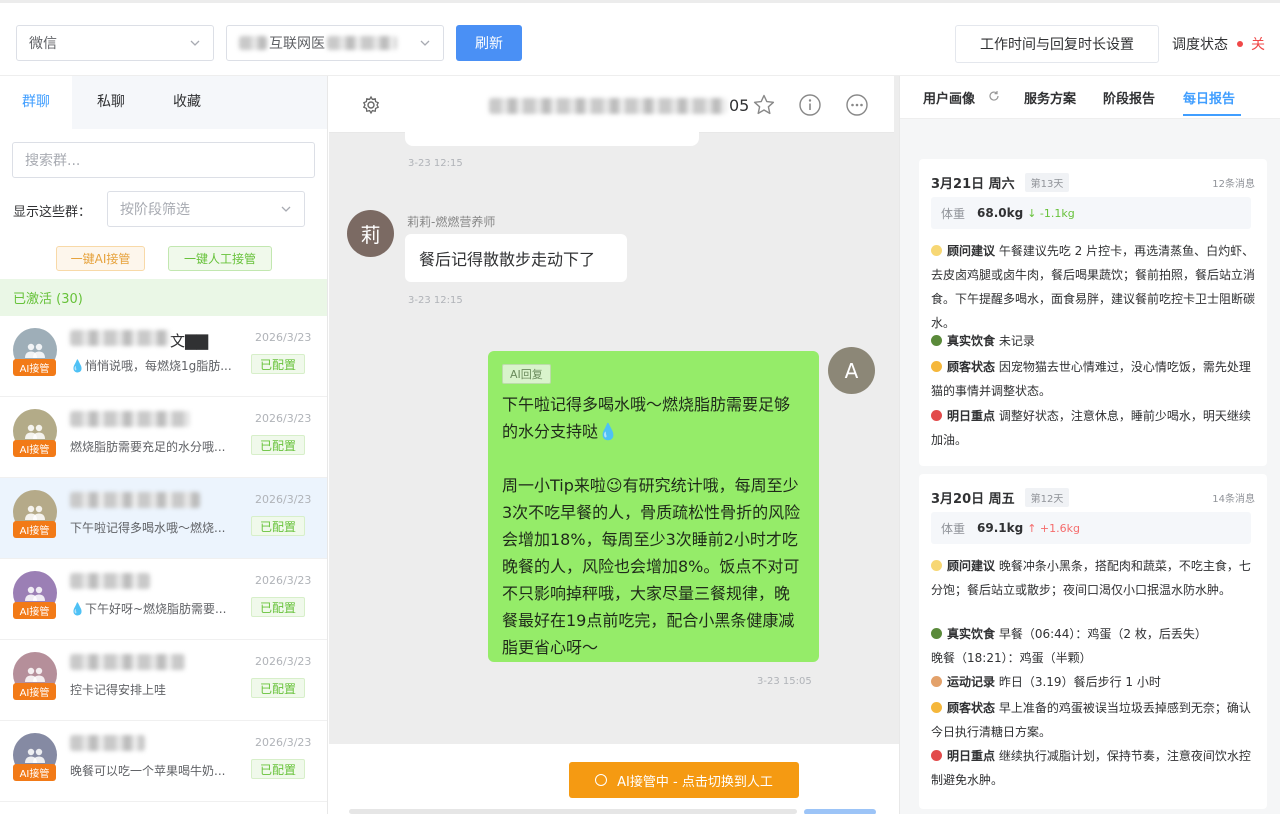 This screenshot has width=1280, height=814. I want to click on advice-title: 顾问建议, so click(971, 251).